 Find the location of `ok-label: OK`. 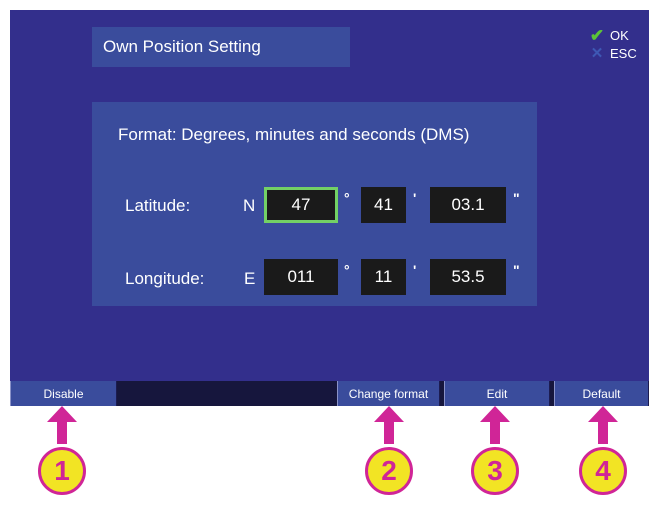

ok-label: OK is located at coordinates (619, 35).